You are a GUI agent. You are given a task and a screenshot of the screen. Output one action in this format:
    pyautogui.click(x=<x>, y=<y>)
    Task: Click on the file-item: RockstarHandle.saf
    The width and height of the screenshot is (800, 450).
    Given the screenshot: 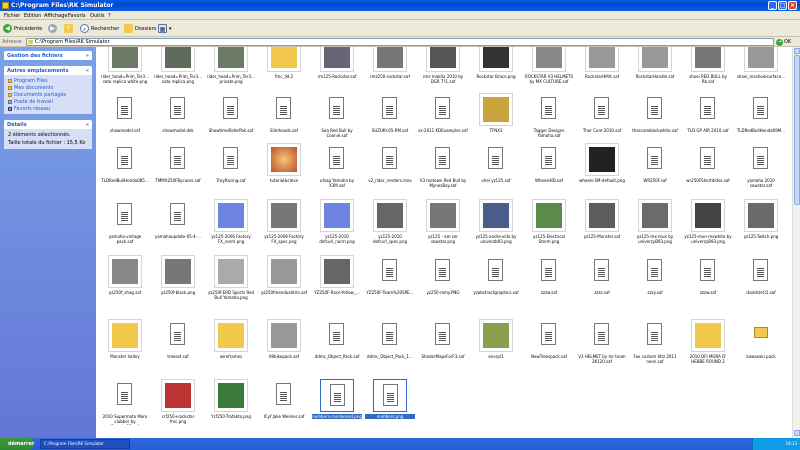 What is the action you would take?
    pyautogui.click(x=655, y=73)
    